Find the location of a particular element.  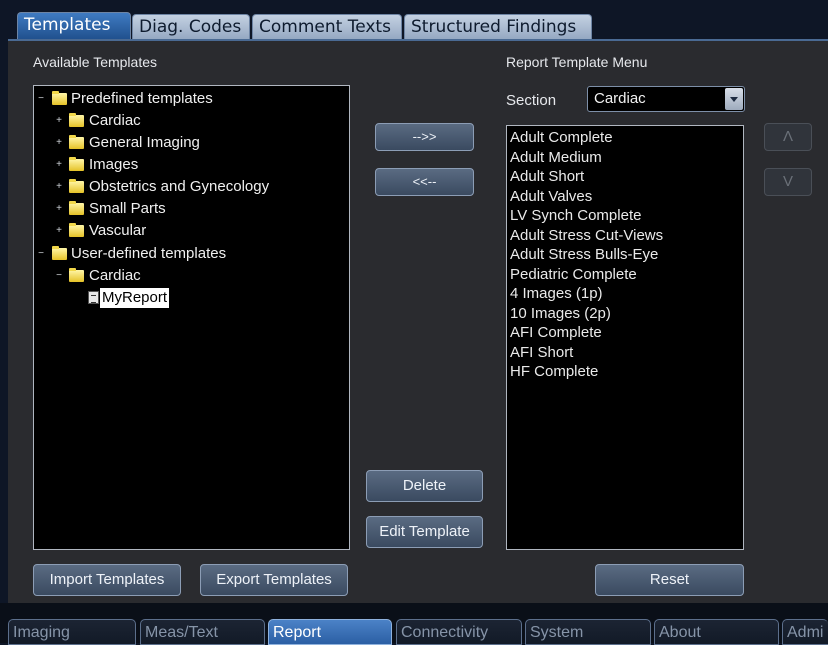

list-item: AFI Complete is located at coordinates (556, 332).